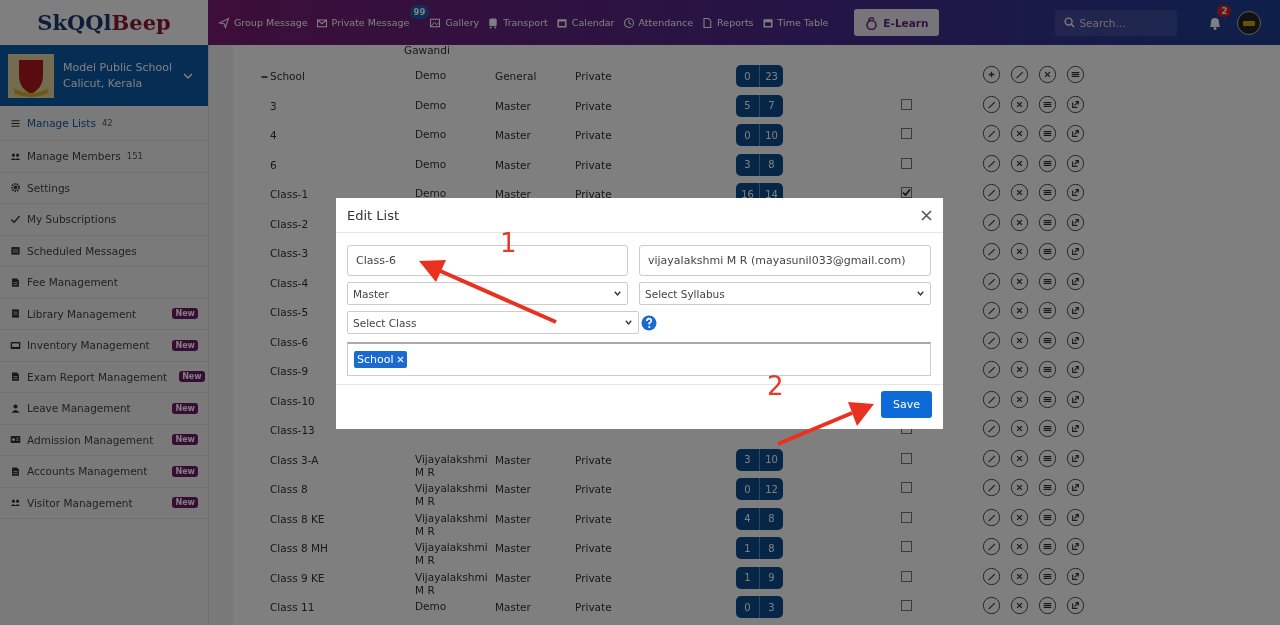  I want to click on menu-item: Leave Management New, so click(104, 409).